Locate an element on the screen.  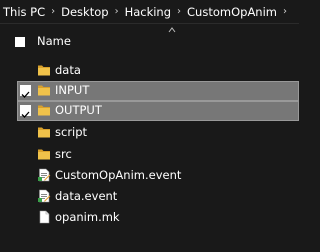
breadcrumb-item-desktop: Desktop is located at coordinates (84, 12).